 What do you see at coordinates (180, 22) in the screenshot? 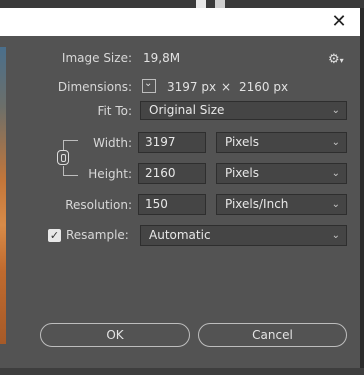
I see `dialog-title-bar: ✕` at bounding box center [180, 22].